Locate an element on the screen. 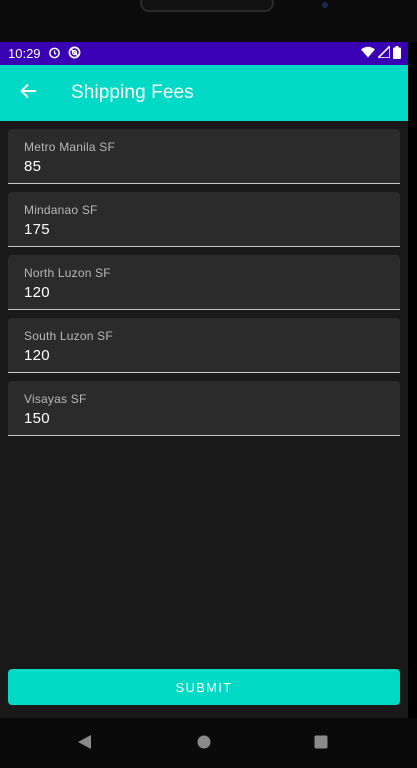  north-luzon-sf-input is located at coordinates (204, 292).